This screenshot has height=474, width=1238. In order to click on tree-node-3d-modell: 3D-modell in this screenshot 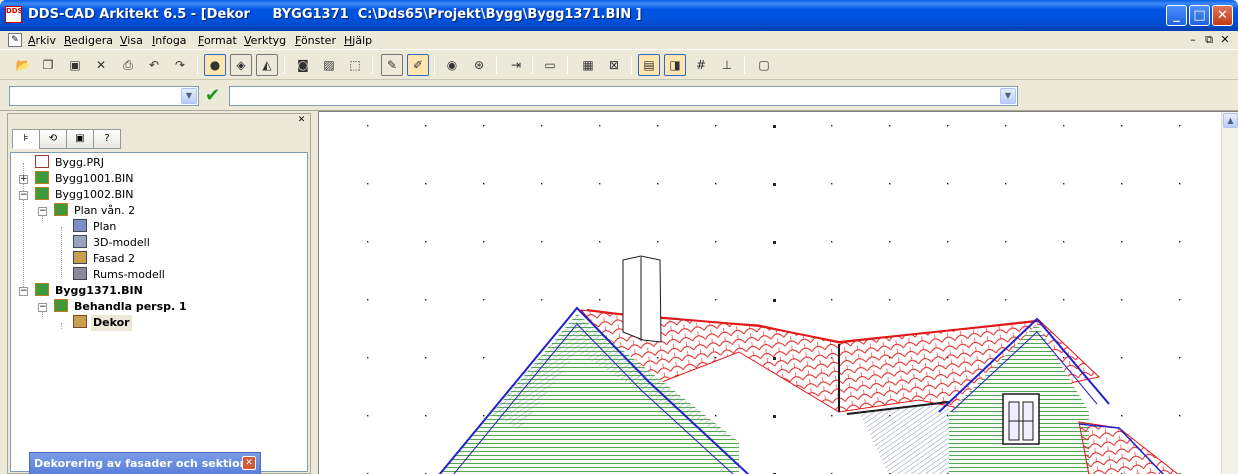, I will do `click(112, 243)`.